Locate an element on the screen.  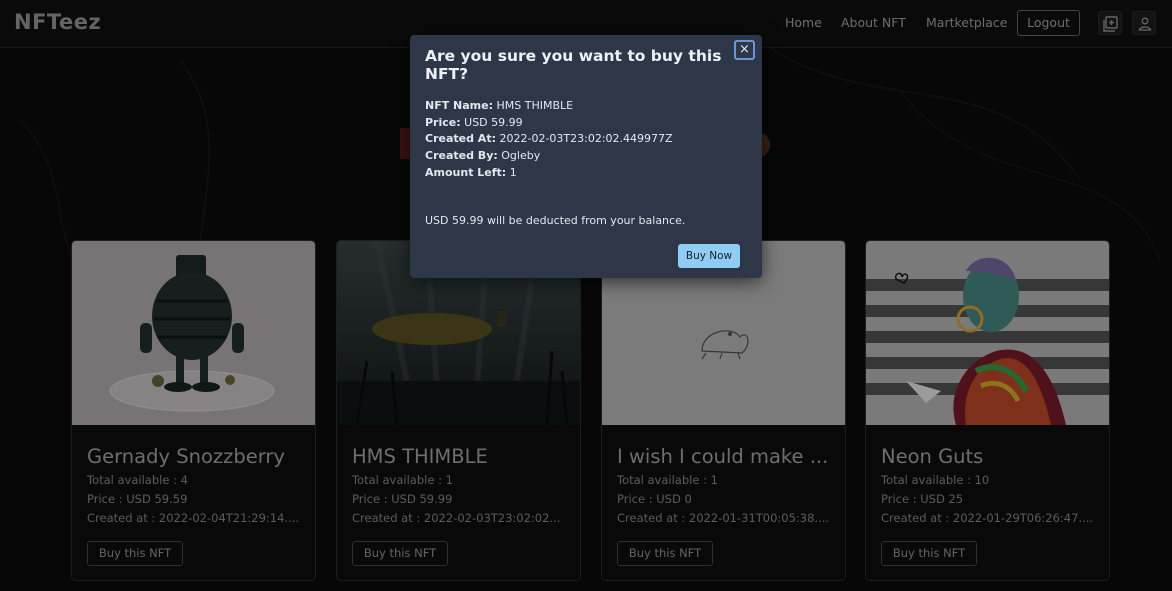
created-at-row: Created At: 2022-02-03T23:02:02.449977Z is located at coordinates (549, 138).